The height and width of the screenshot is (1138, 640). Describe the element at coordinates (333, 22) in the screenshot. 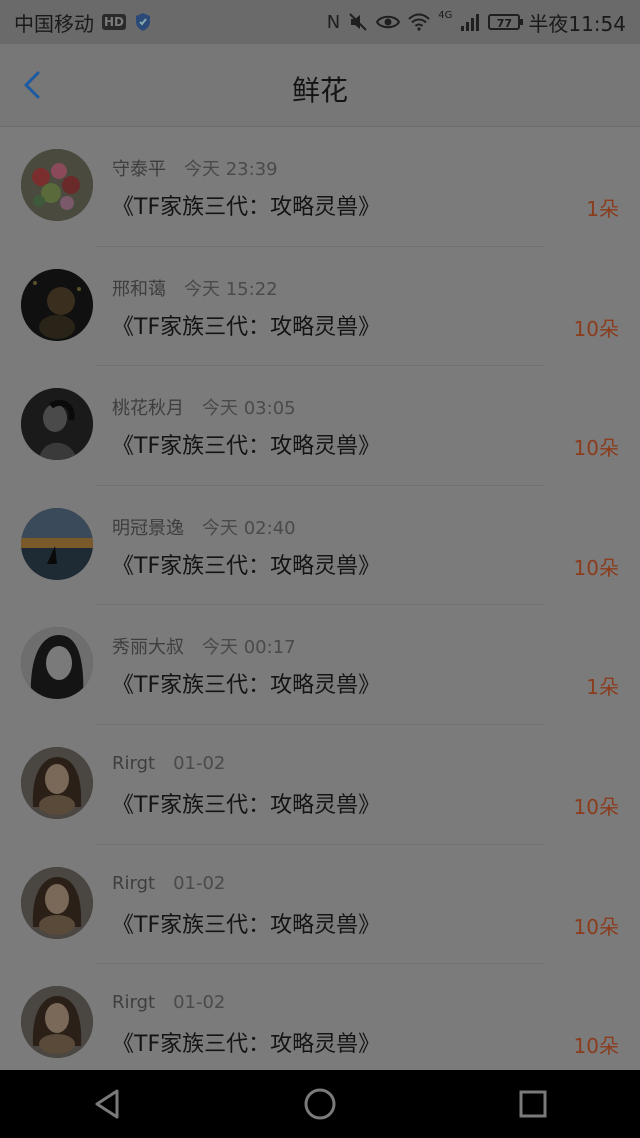

I see `nfc-icon: N` at that location.